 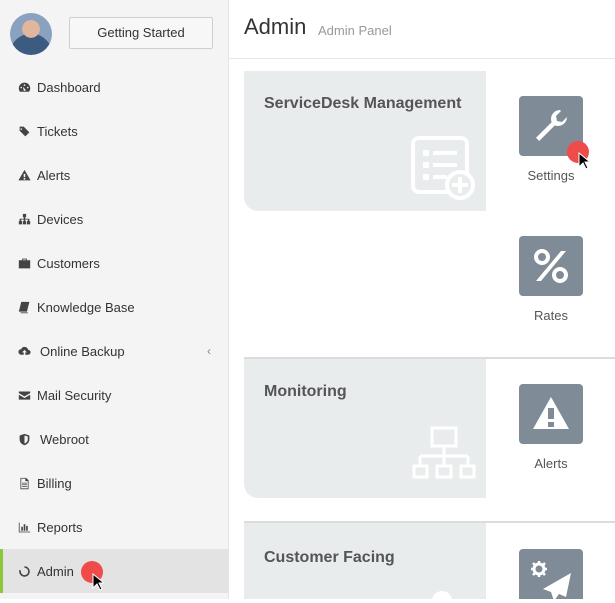 I want to click on alerts-label: Alerts, so click(x=551, y=463).